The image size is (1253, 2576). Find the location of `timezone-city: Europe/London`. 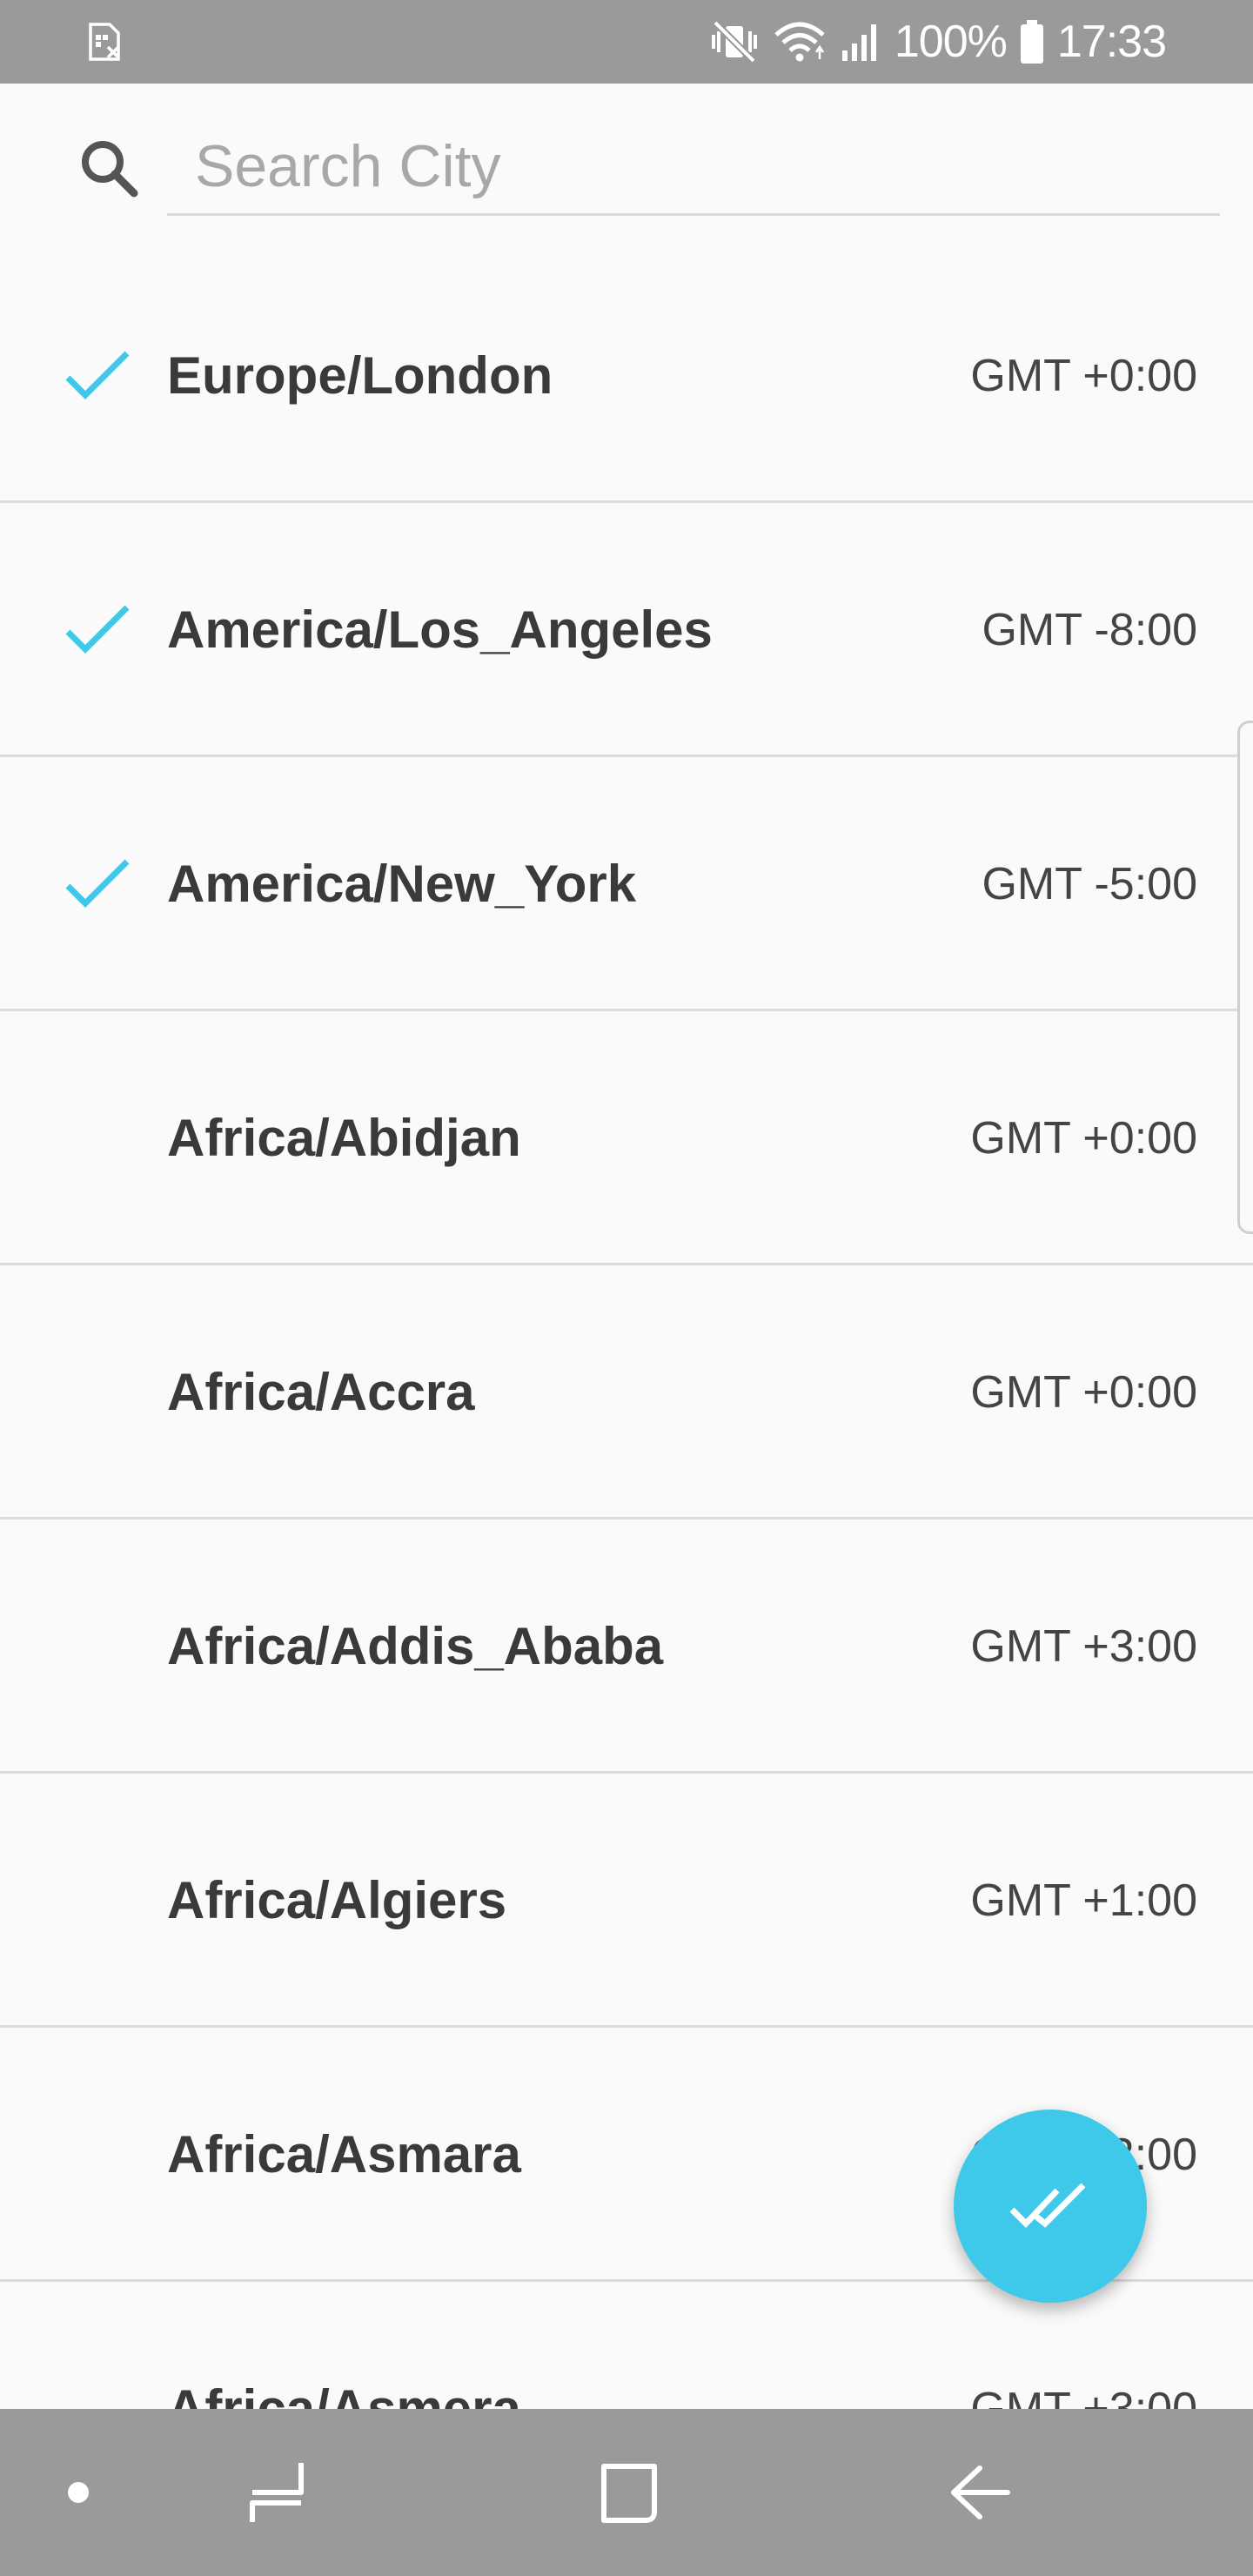

timezone-city: Europe/London is located at coordinates (360, 376).